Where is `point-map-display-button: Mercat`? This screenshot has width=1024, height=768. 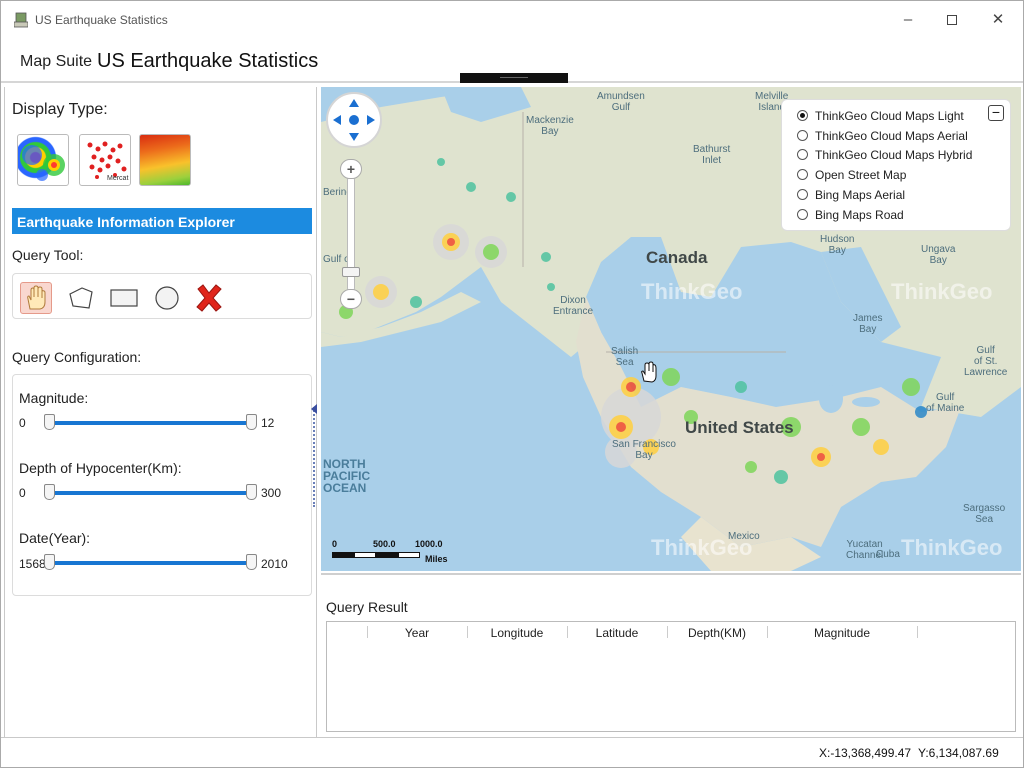 point-map-display-button: Mercat is located at coordinates (105, 160).